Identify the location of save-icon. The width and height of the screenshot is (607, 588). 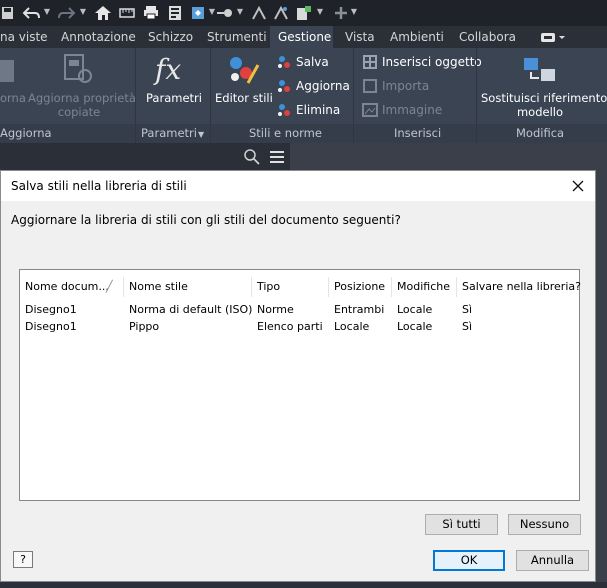
(8, 12).